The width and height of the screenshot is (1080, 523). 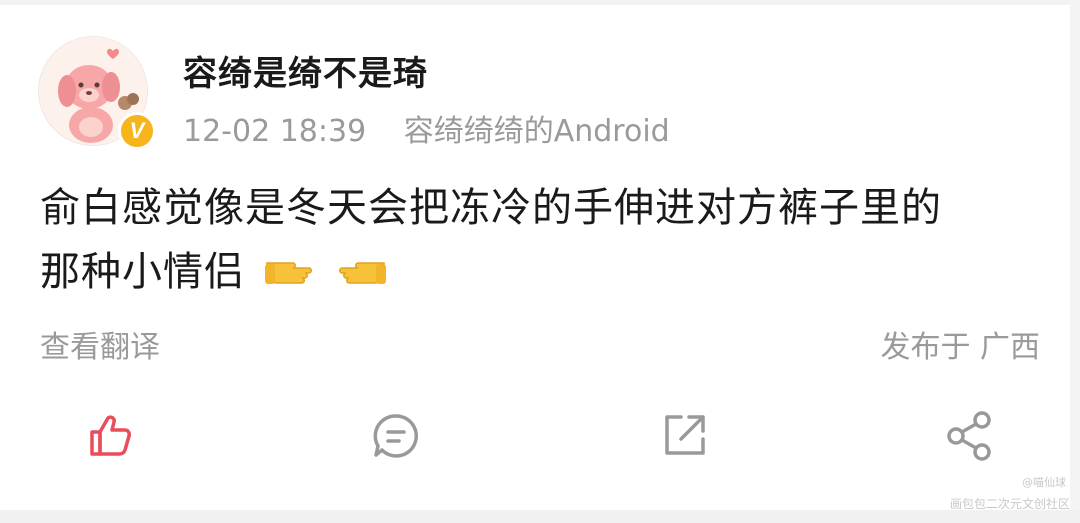 I want to click on post-content-line2: 那种小情侣, so click(x=540, y=273).